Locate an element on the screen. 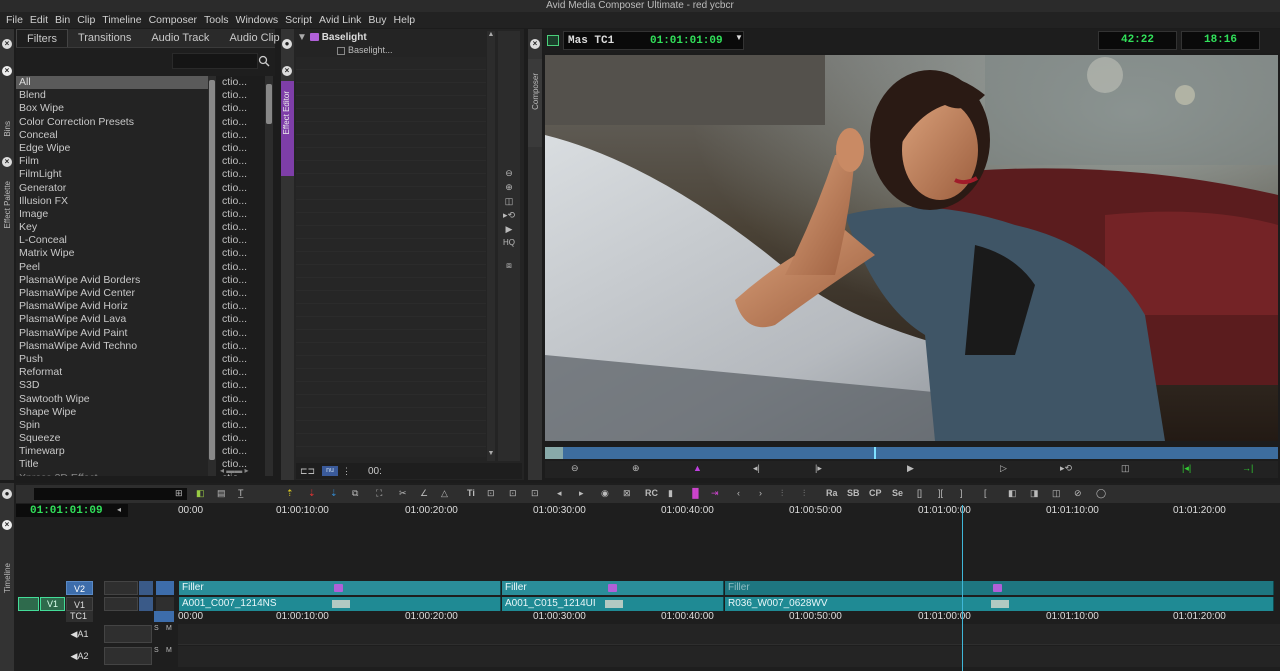 The height and width of the screenshot is (671, 1280). render-icon: ⧈ is located at coordinates (509, 265).